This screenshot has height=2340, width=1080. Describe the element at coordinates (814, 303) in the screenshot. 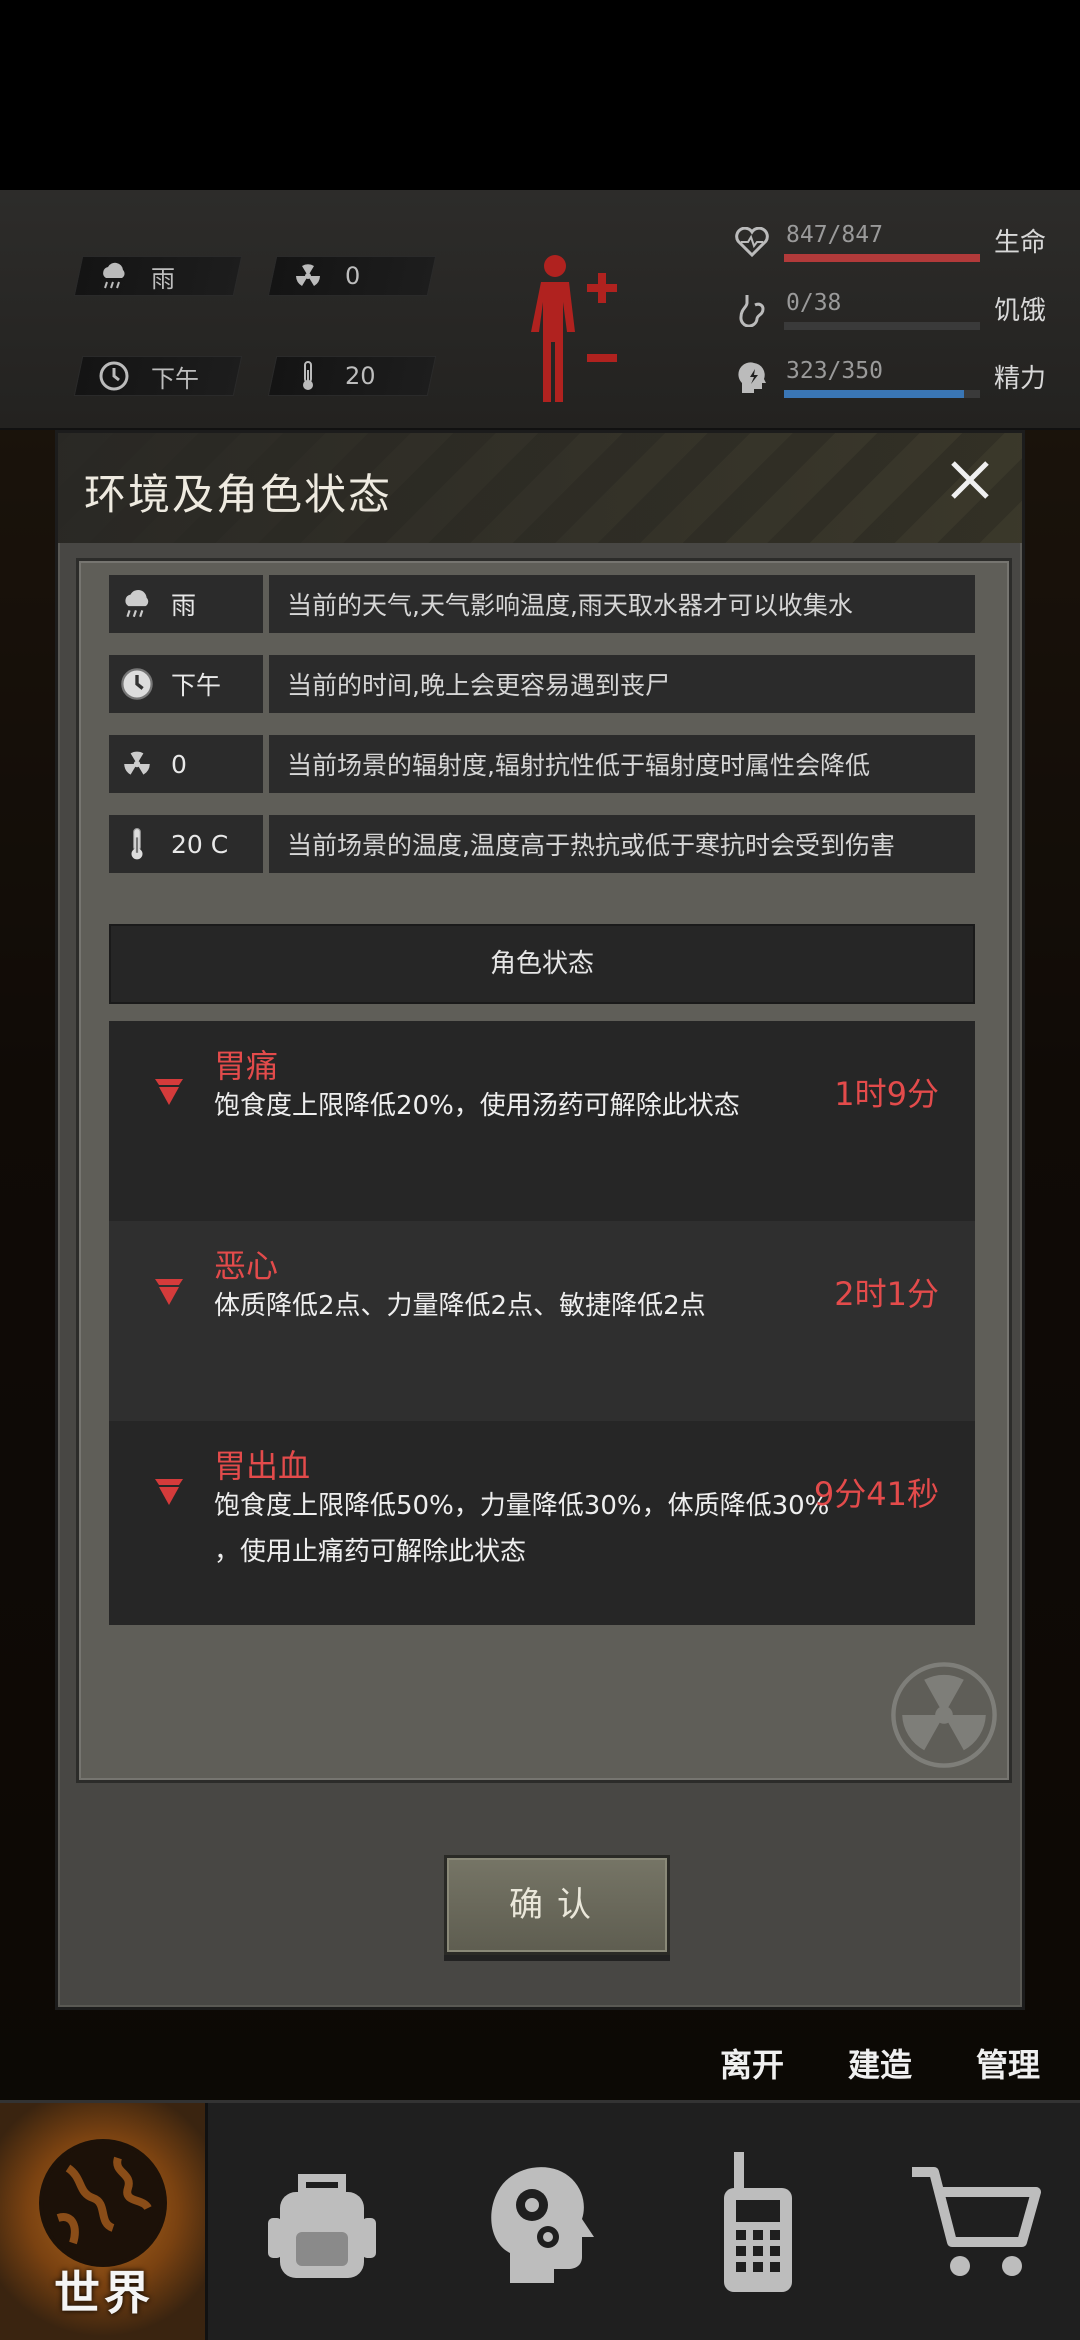

I see `hunger-value: 0/38` at that location.